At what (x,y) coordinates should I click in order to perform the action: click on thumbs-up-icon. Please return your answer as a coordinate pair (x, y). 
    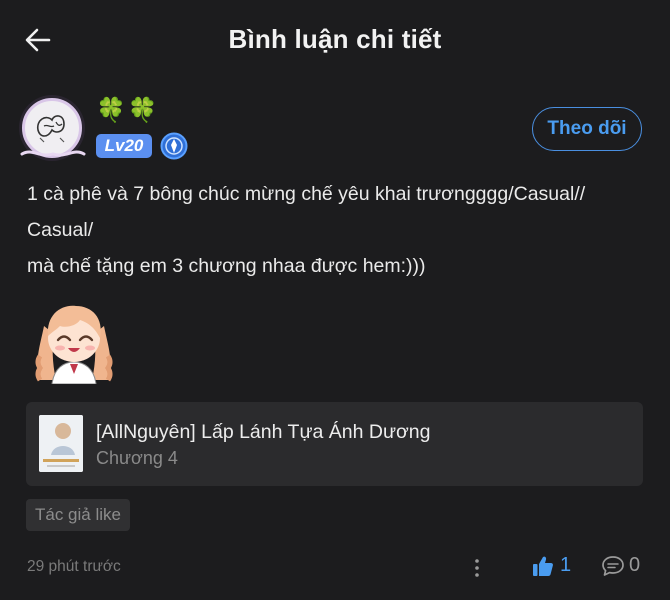
    Looking at the image, I should click on (543, 566).